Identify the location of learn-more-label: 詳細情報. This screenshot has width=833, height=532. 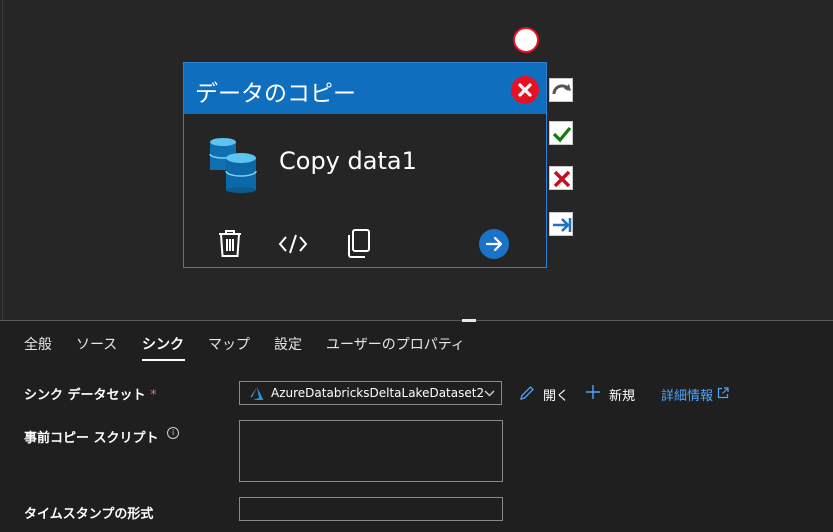
(687, 396).